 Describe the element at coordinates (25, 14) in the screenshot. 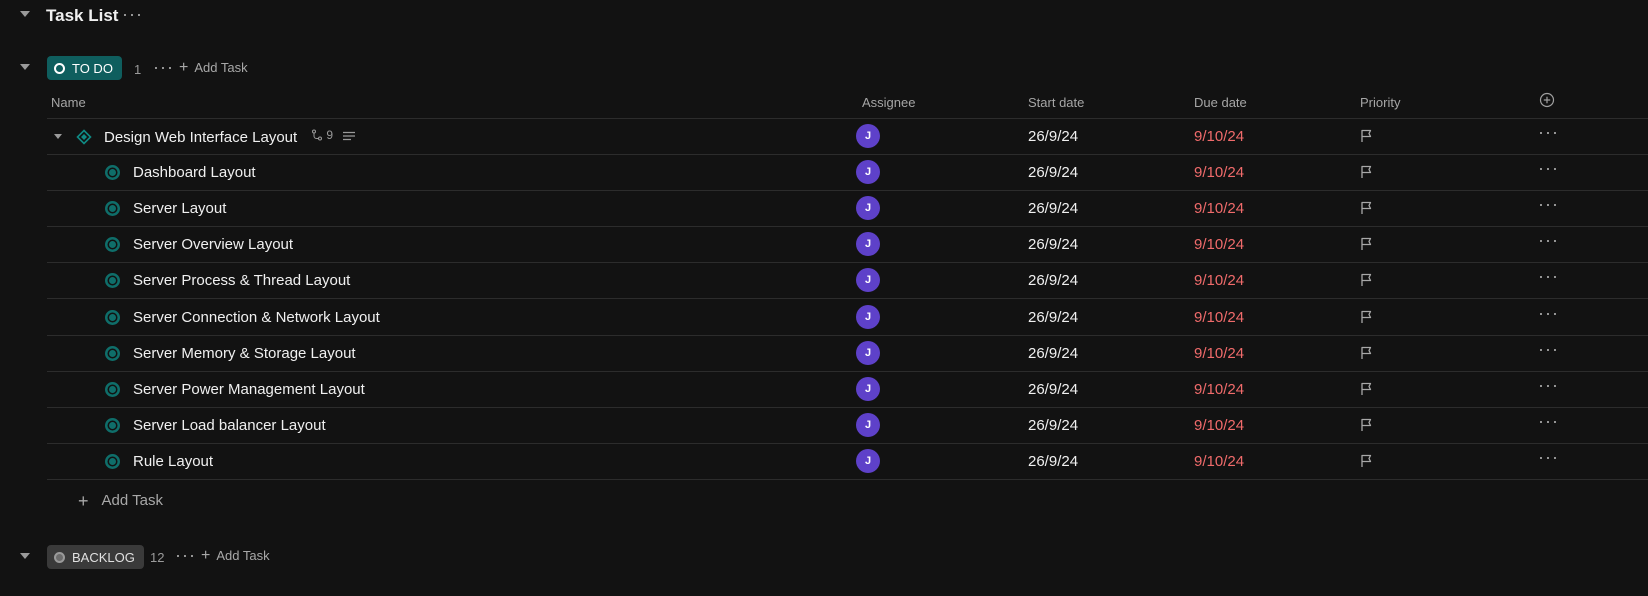

I see `task-list-collapse-caret-icon` at that location.